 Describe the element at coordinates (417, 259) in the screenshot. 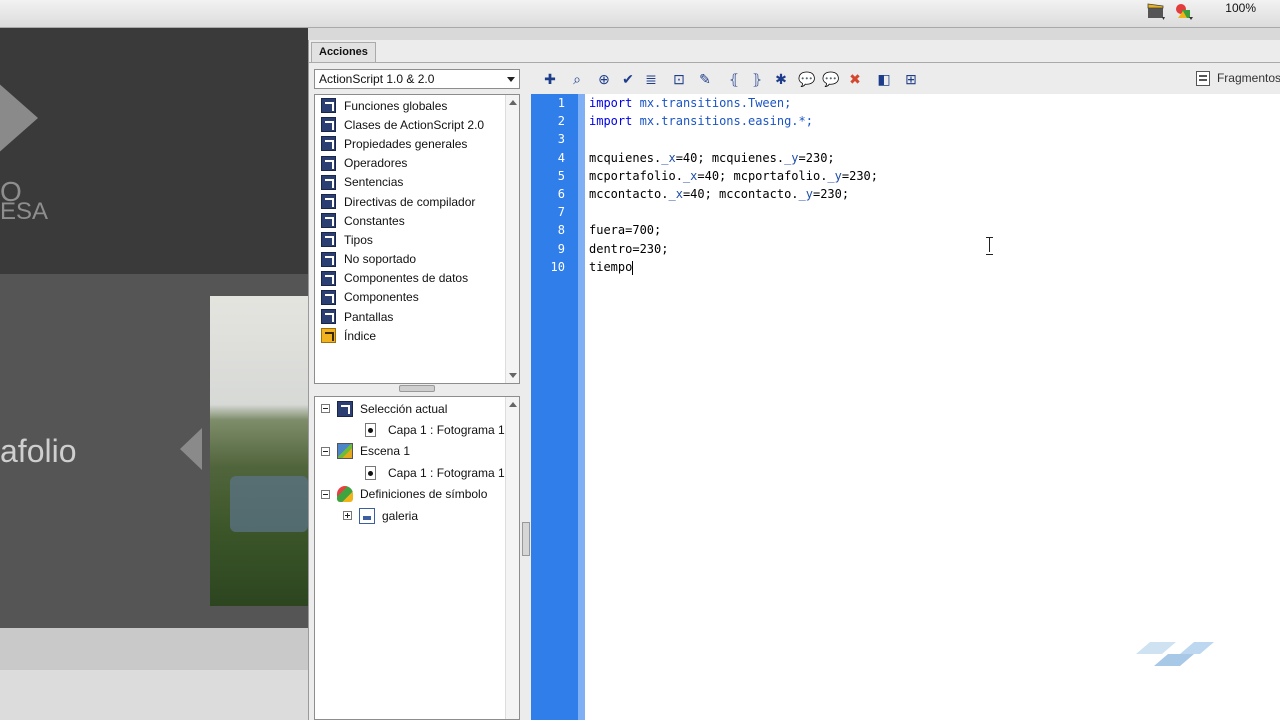

I see `toolbox-item: No soportado` at that location.